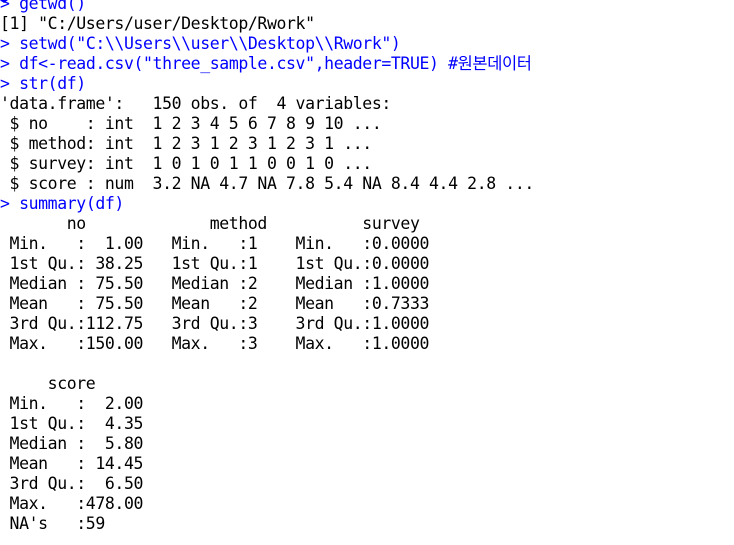  Describe the element at coordinates (81, 383) in the screenshot. I see `output-text: score` at that location.